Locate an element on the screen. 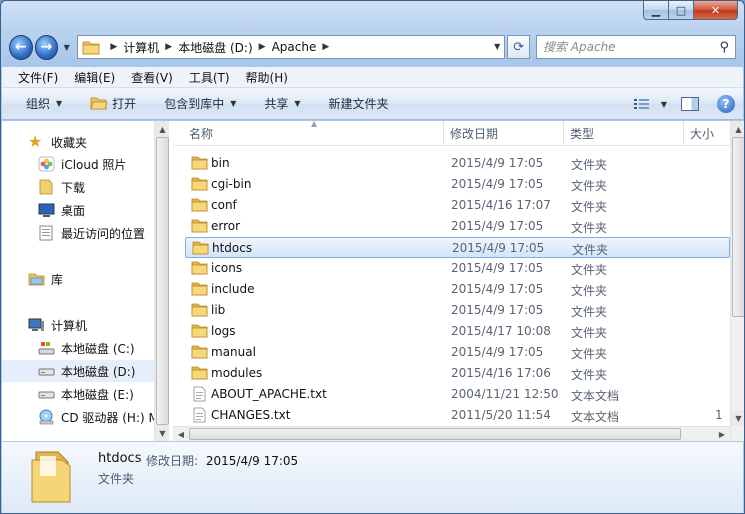  menu-tools: 工具(T) is located at coordinates (209, 77).